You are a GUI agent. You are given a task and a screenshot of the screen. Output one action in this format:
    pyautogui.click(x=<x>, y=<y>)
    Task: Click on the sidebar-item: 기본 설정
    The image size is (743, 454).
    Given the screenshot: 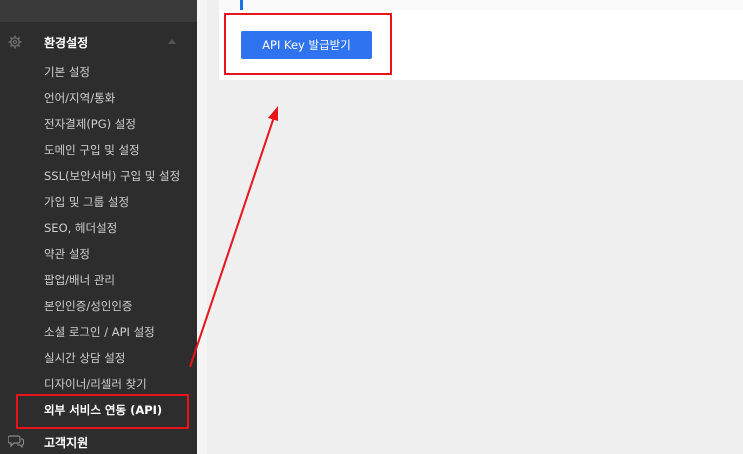 What is the action you would take?
    pyautogui.click(x=98, y=72)
    